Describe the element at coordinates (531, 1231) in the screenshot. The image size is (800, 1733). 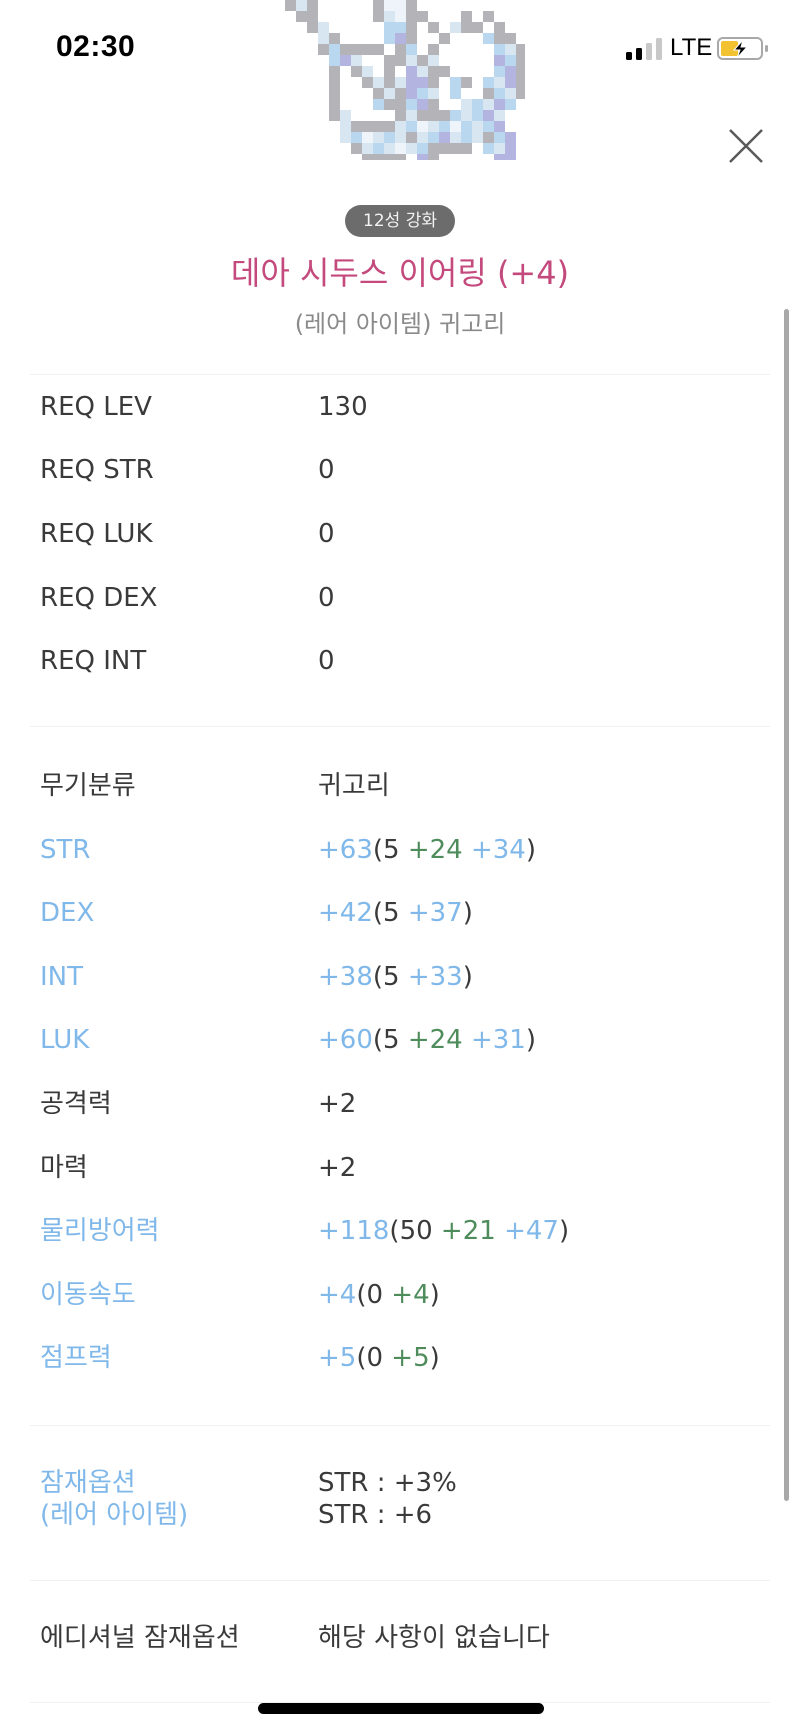
I see `stat-value-part: +47` at that location.